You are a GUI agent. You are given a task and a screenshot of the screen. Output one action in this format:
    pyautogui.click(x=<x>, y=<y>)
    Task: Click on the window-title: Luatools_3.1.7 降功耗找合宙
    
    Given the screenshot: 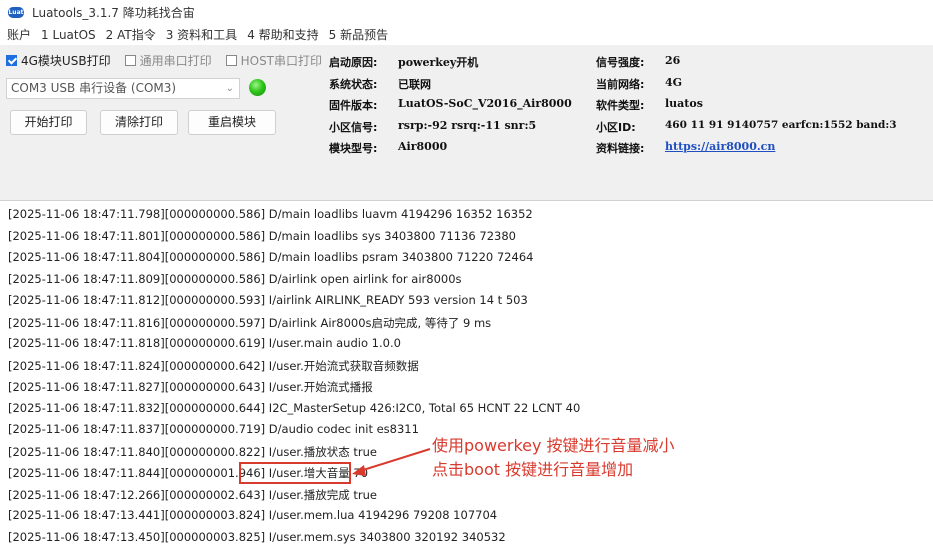 What is the action you would take?
    pyautogui.click(x=113, y=12)
    